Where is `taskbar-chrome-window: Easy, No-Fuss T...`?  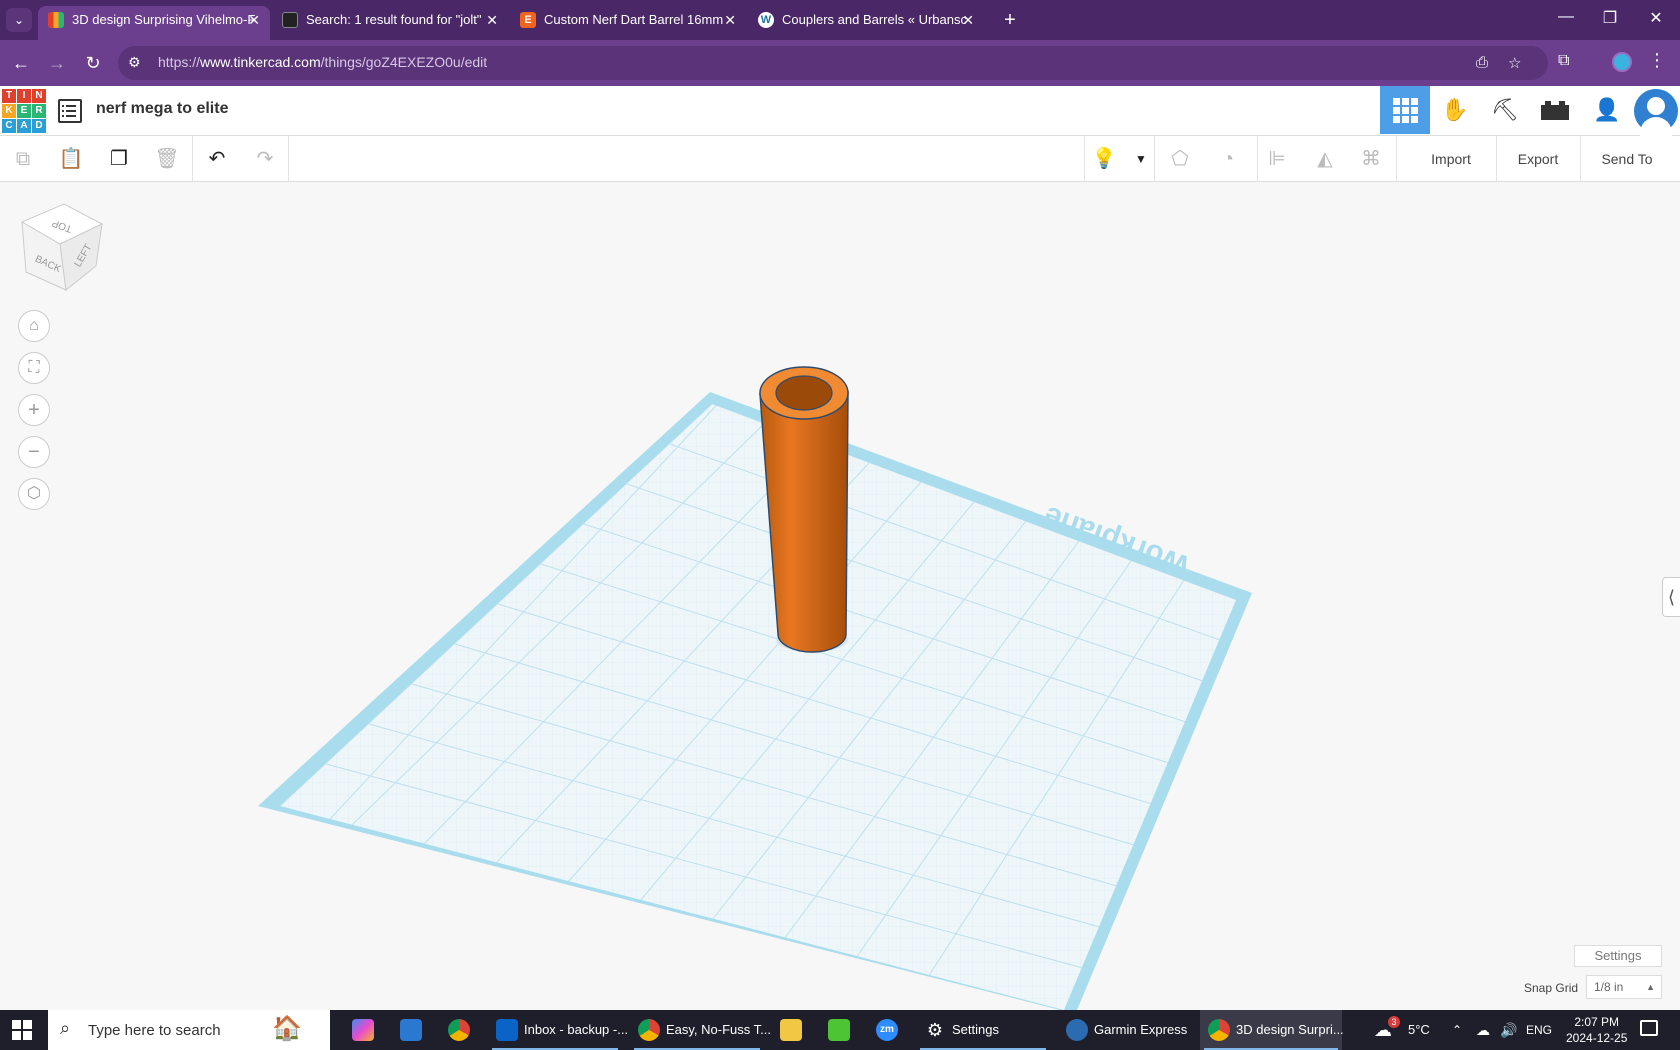 taskbar-chrome-window: Easy, No-Fuss T... is located at coordinates (700, 1030).